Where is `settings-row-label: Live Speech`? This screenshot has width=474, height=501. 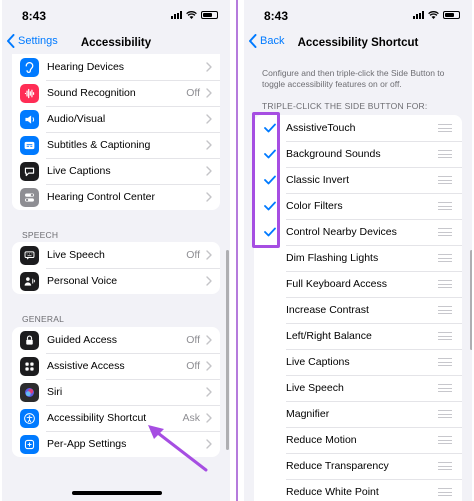
settings-row-label: Live Speech is located at coordinates (76, 255).